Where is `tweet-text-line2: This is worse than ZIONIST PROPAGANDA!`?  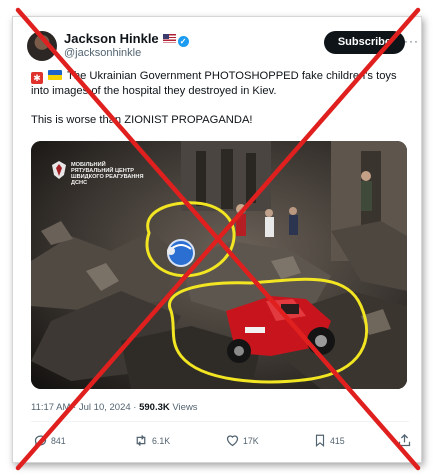
tweet-text-line2: This is worse than ZIONIST PROPAGANDA! is located at coordinates (142, 120).